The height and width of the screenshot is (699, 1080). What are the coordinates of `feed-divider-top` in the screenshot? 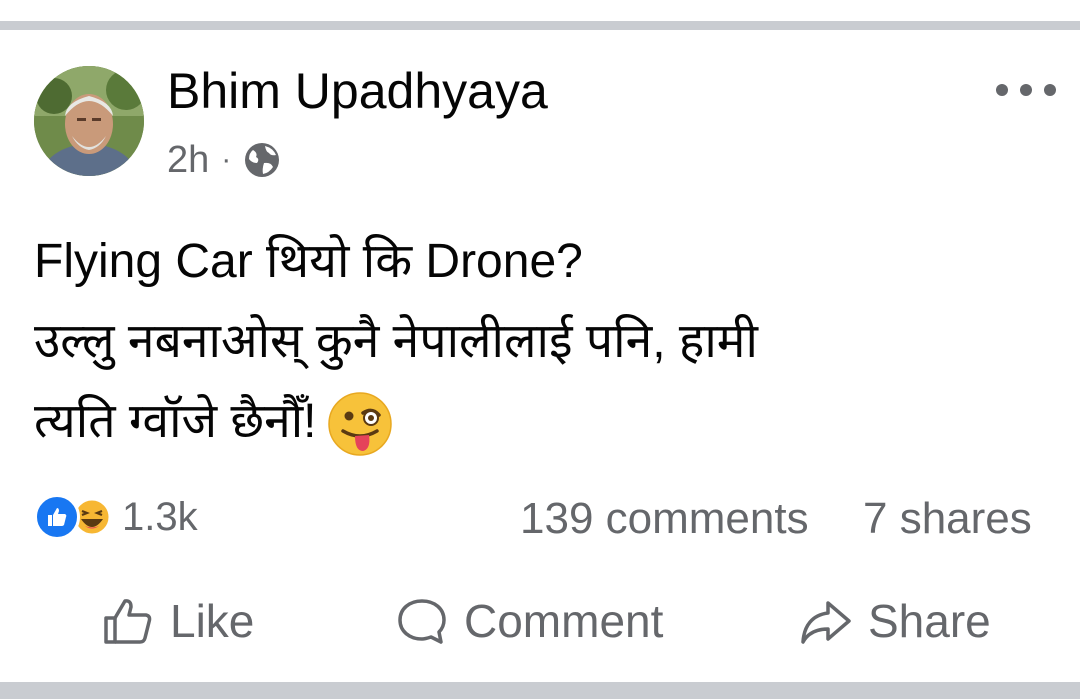 It's located at (540, 15).